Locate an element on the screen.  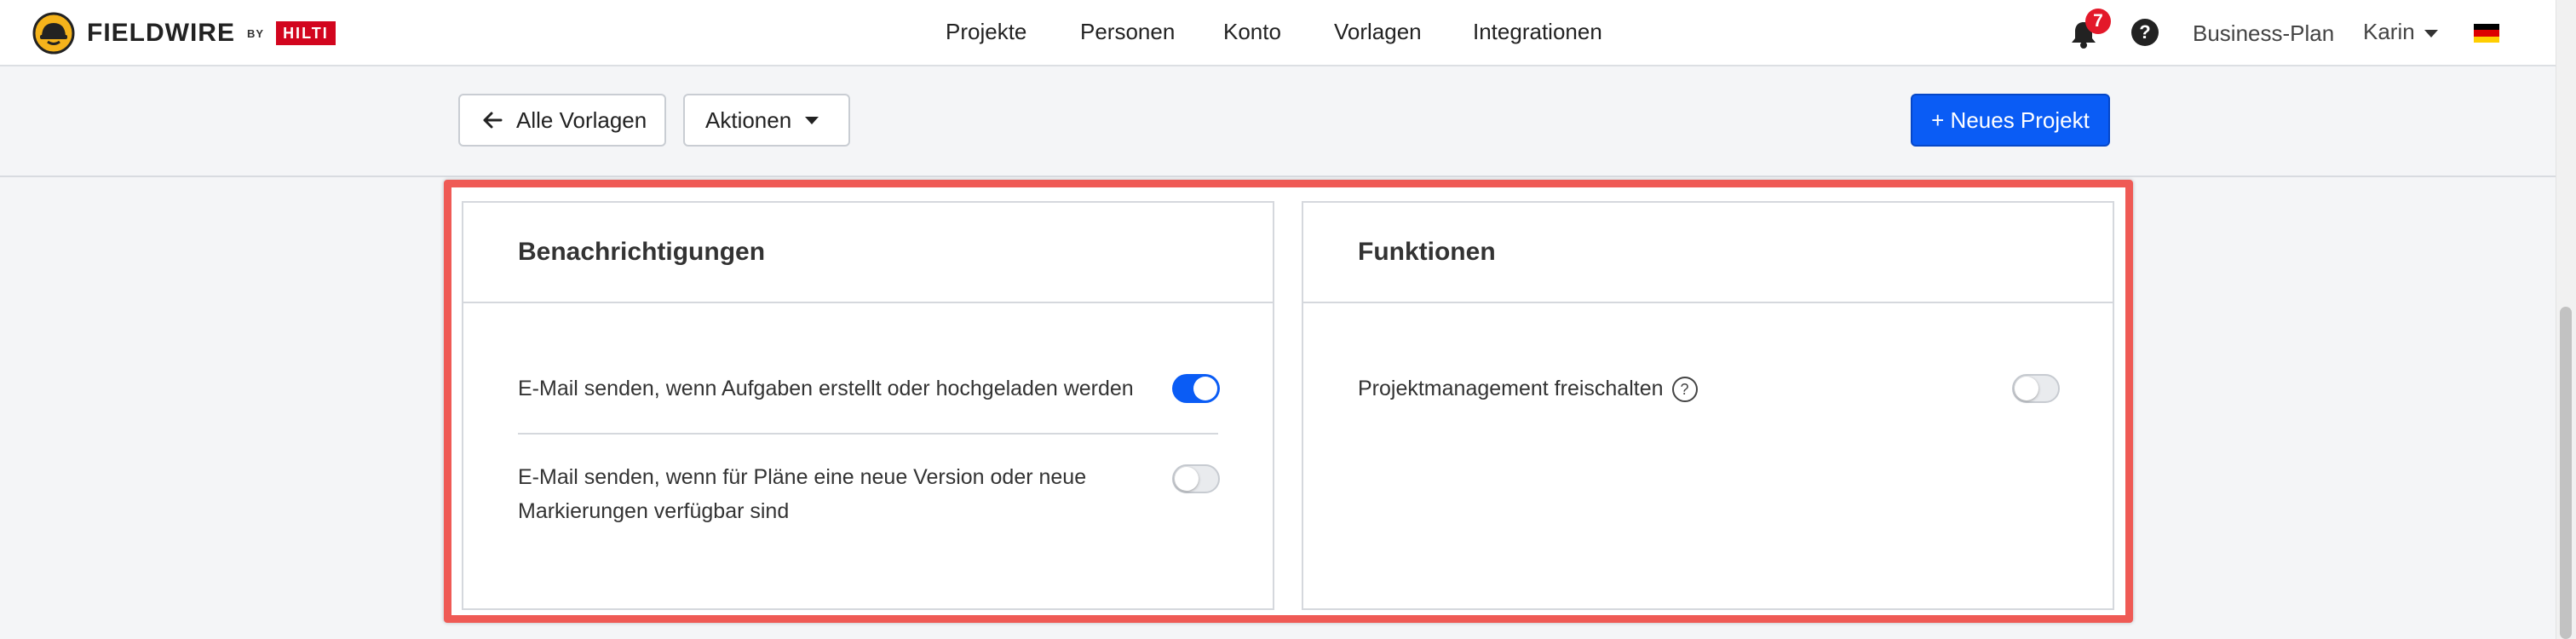
plan-link: Business-Plan is located at coordinates (2263, 33).